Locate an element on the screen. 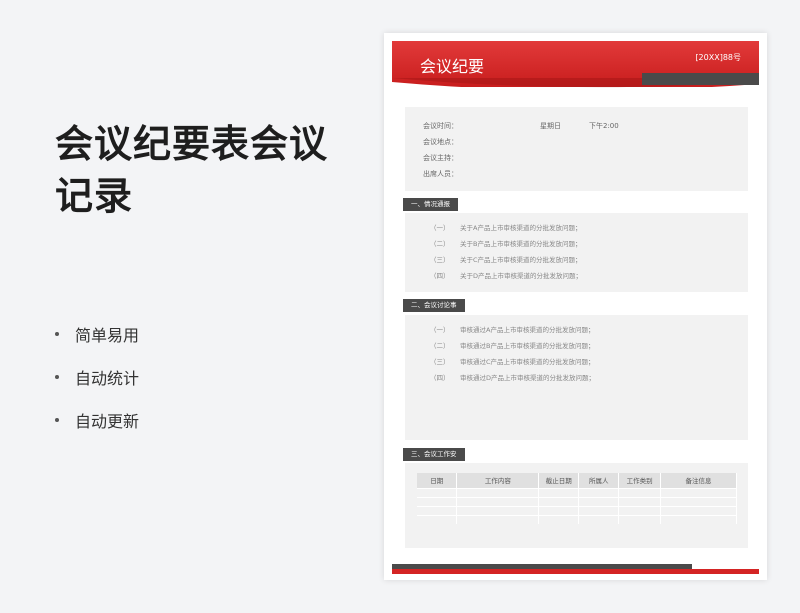  work-plan-table: 日期 工作内容 截止日期 所属人 工作类别 备注信息 is located at coordinates (577, 498).